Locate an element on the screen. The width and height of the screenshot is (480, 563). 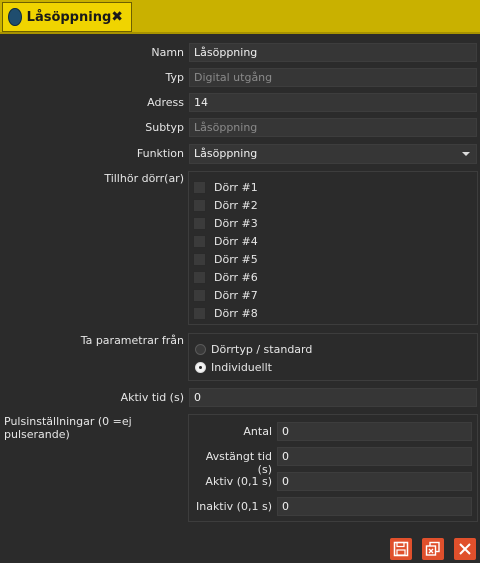
save-button is located at coordinates (401, 549).